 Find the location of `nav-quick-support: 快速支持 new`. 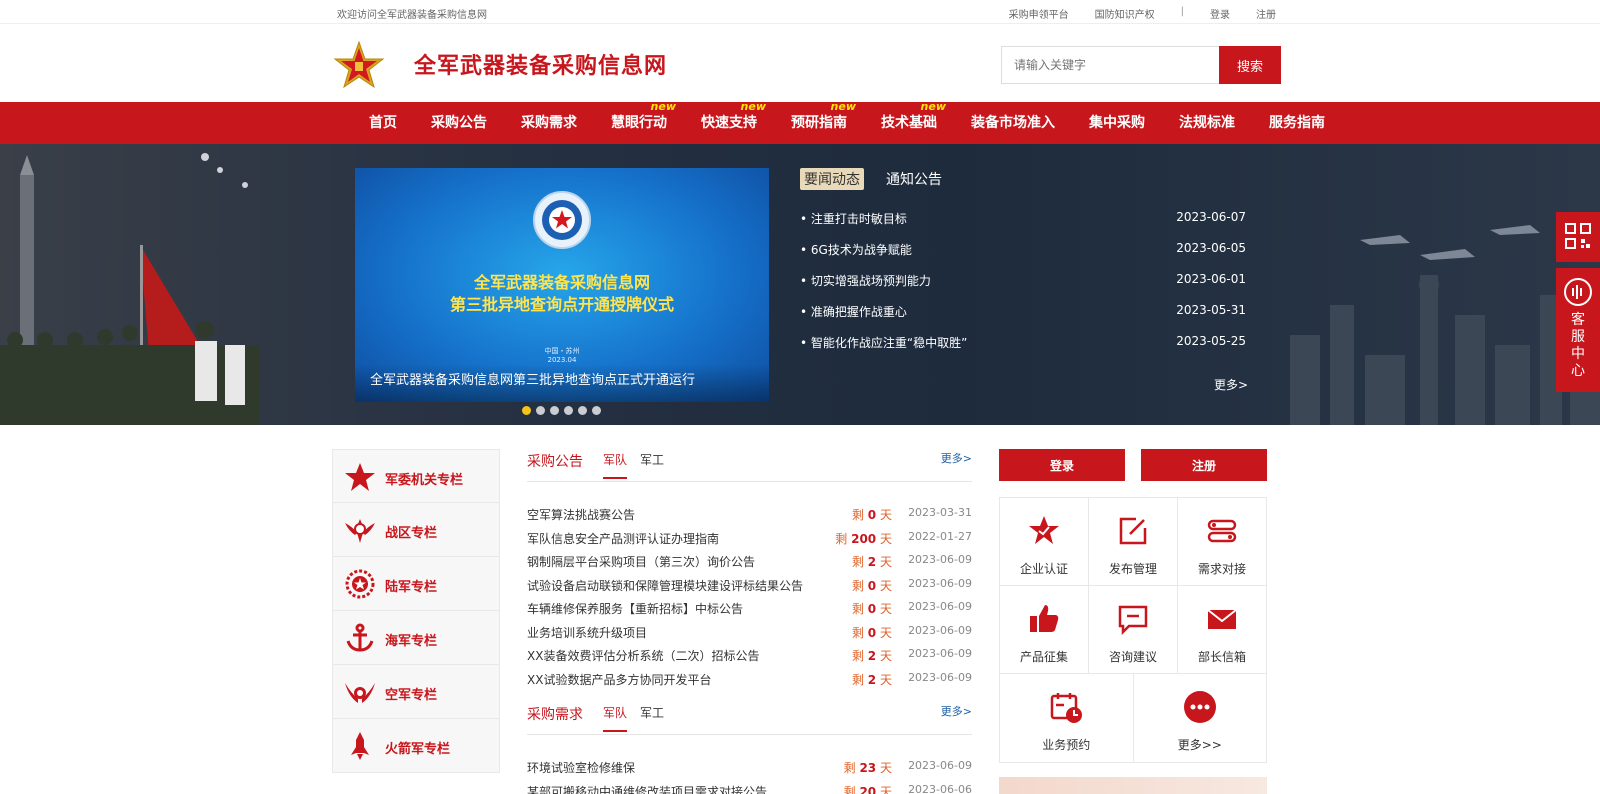

nav-quick-support: 快速支持 new is located at coordinates (729, 122).